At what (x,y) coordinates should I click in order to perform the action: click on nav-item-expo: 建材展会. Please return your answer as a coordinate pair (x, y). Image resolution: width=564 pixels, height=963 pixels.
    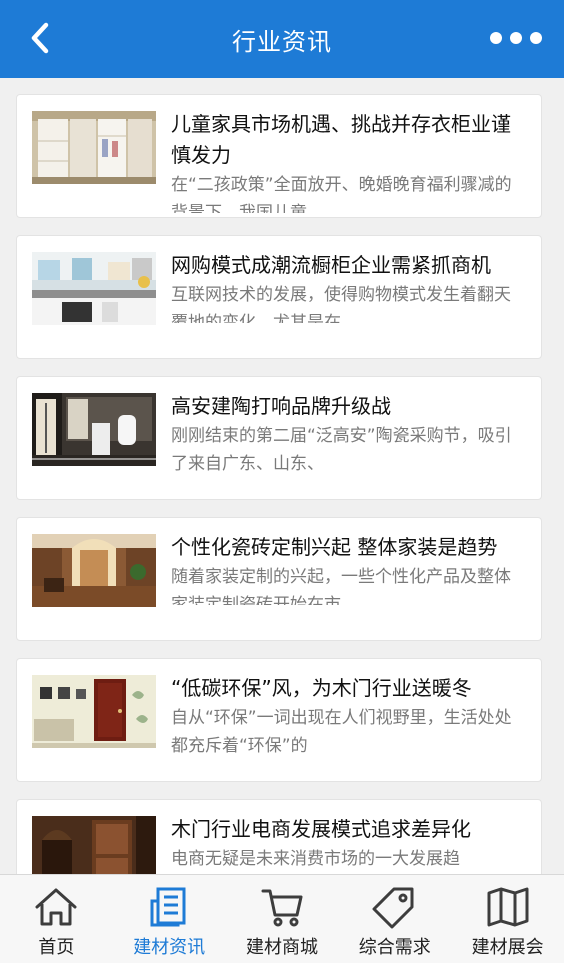
    Looking at the image, I should click on (507, 919).